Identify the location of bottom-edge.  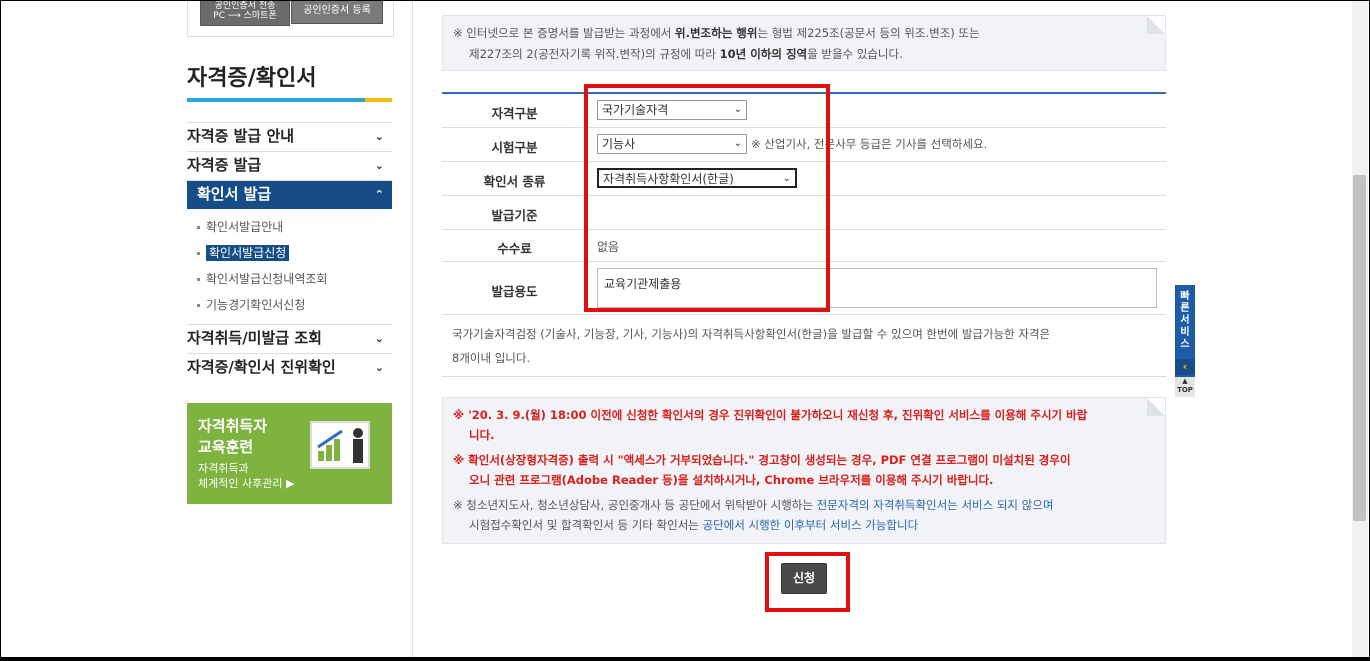
(685, 659).